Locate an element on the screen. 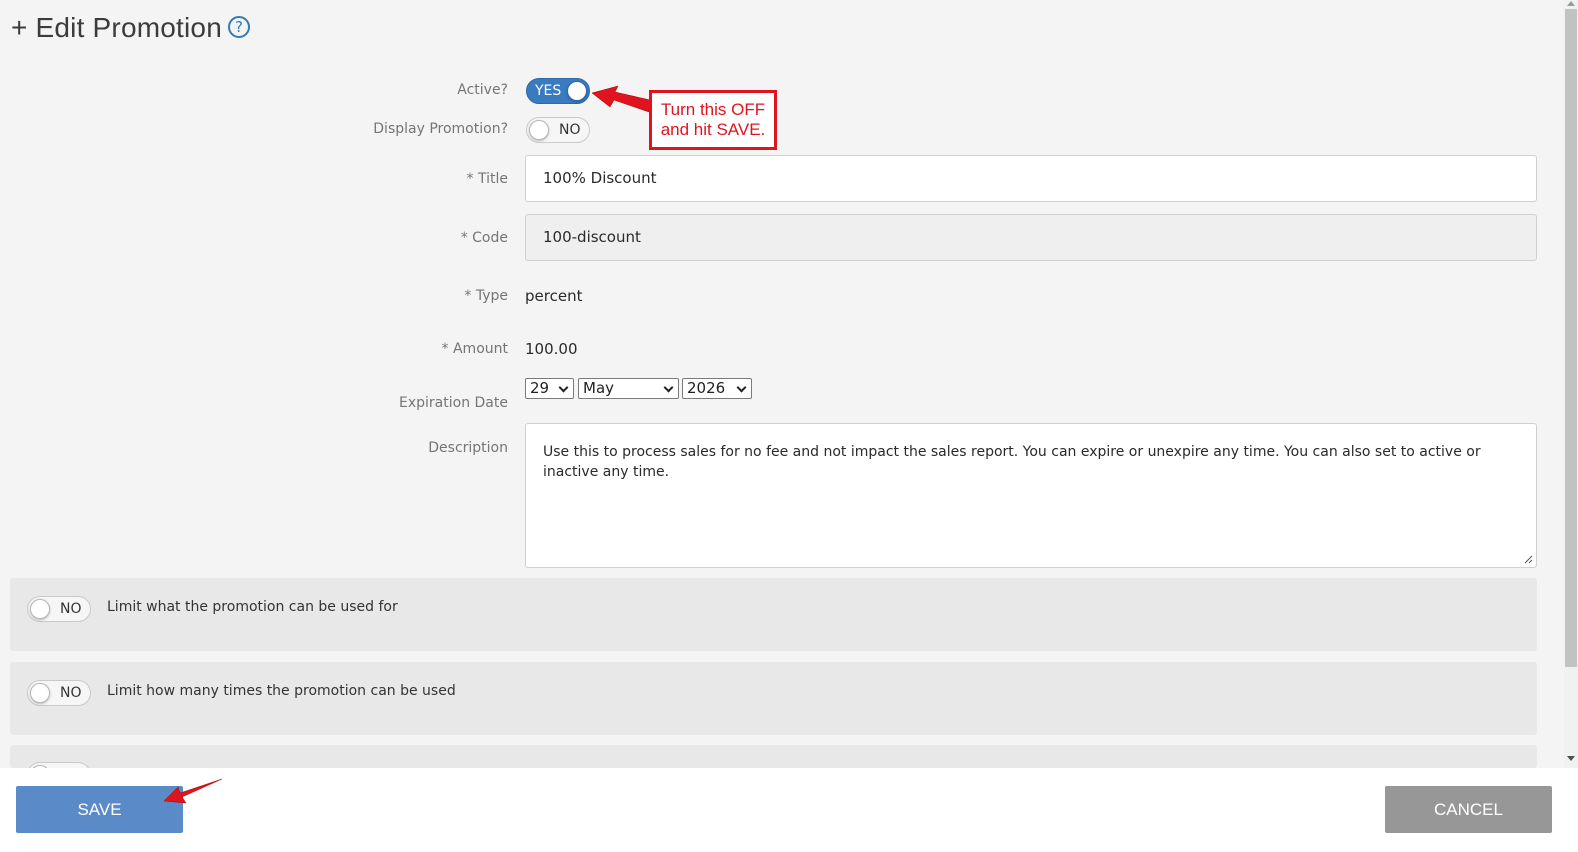 The width and height of the screenshot is (1578, 852). annotation-arrow-icon is located at coordinates (621, 99).